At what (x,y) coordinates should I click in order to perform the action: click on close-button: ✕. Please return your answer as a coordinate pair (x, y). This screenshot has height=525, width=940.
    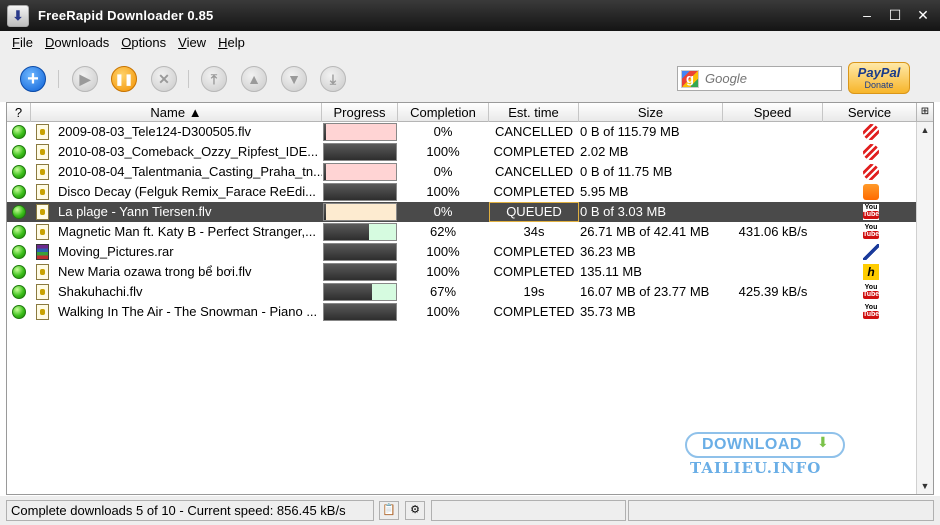
    Looking at the image, I should click on (923, 15).